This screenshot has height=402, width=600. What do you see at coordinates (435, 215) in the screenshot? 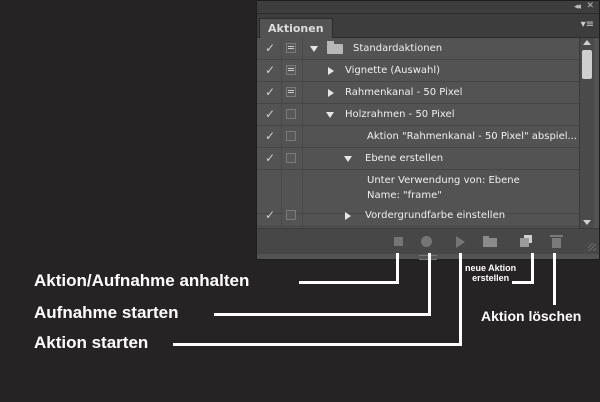
I see `command-label: Vordergrundfarbe einstellen` at bounding box center [435, 215].